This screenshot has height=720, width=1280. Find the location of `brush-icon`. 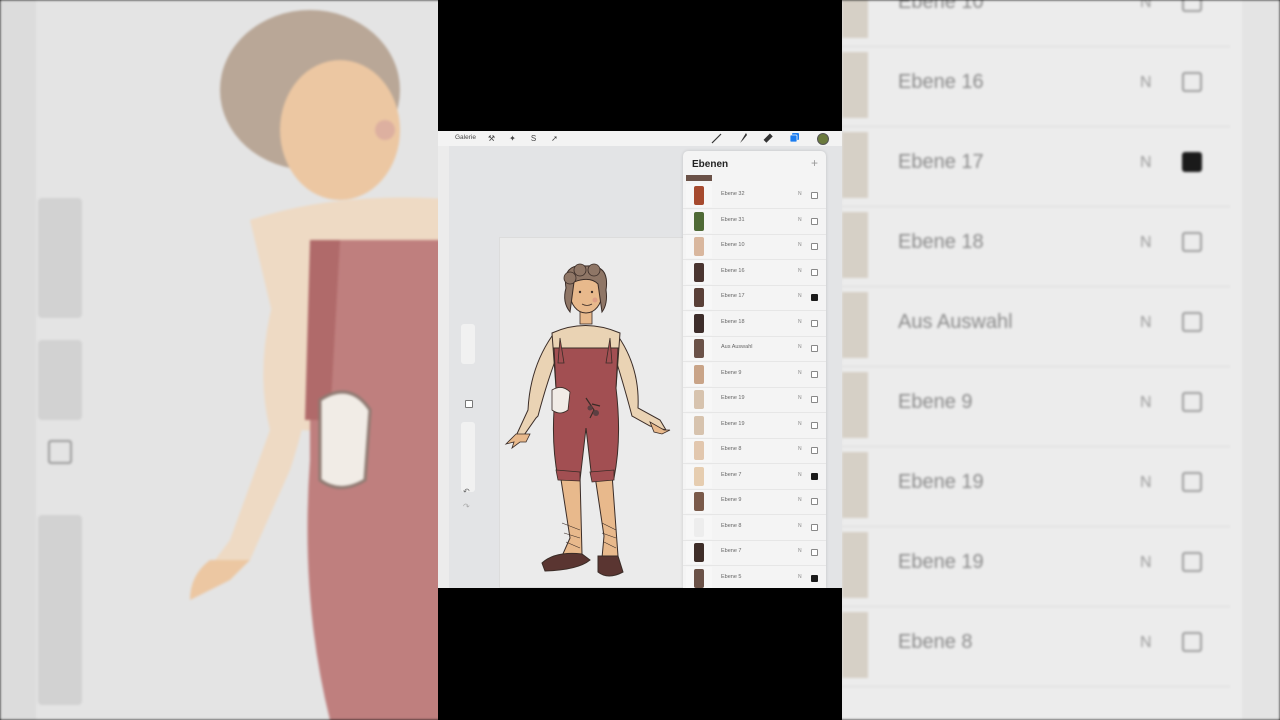

brush-icon is located at coordinates (716, 138).